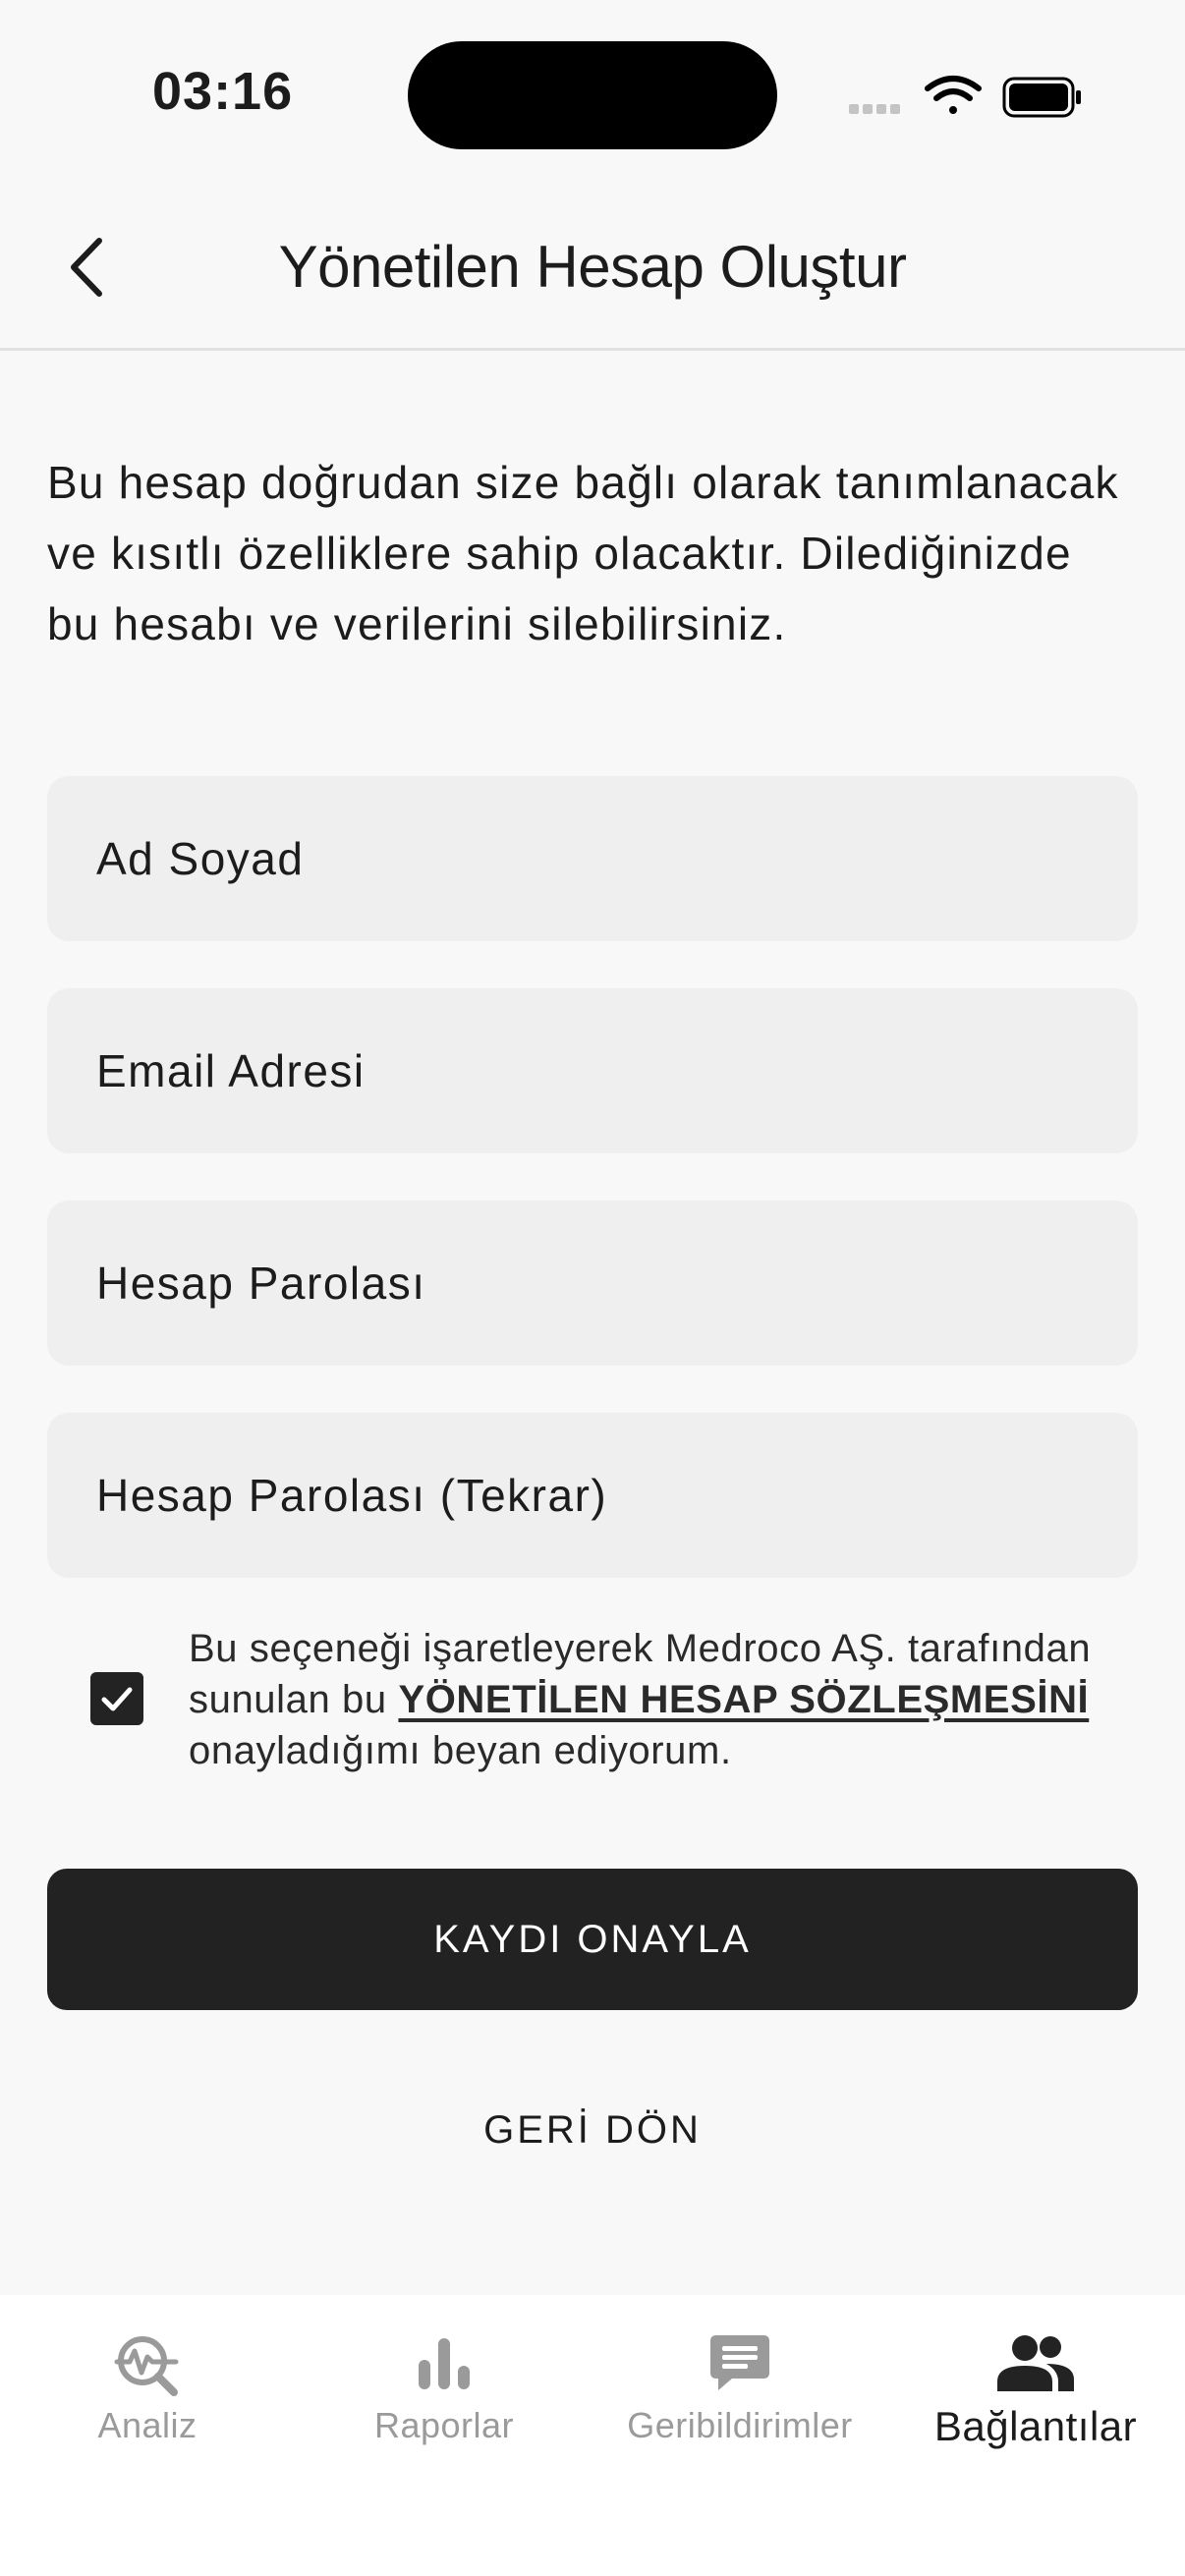  I want to click on password-repeat-field: Hesap Parolası (Tekrar), so click(592, 1495).